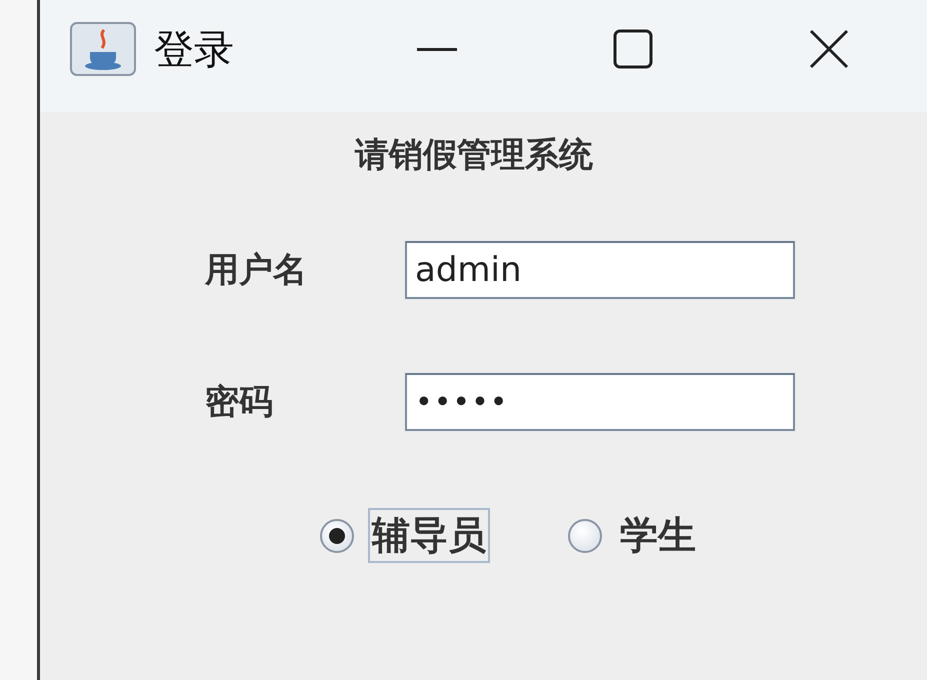 The image size is (927, 680). Describe the element at coordinates (256, 270) in the screenshot. I see `field-label: 用户名` at that location.